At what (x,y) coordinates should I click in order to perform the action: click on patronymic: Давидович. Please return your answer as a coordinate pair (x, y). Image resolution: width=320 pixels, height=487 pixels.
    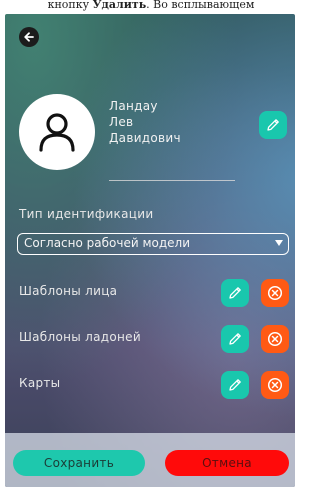
    Looking at the image, I should click on (145, 138).